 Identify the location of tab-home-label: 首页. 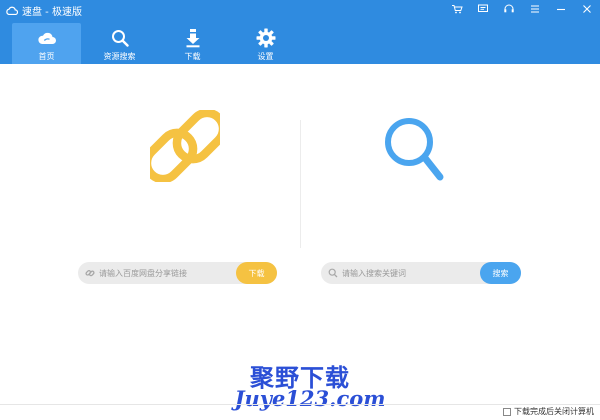
(46, 56).